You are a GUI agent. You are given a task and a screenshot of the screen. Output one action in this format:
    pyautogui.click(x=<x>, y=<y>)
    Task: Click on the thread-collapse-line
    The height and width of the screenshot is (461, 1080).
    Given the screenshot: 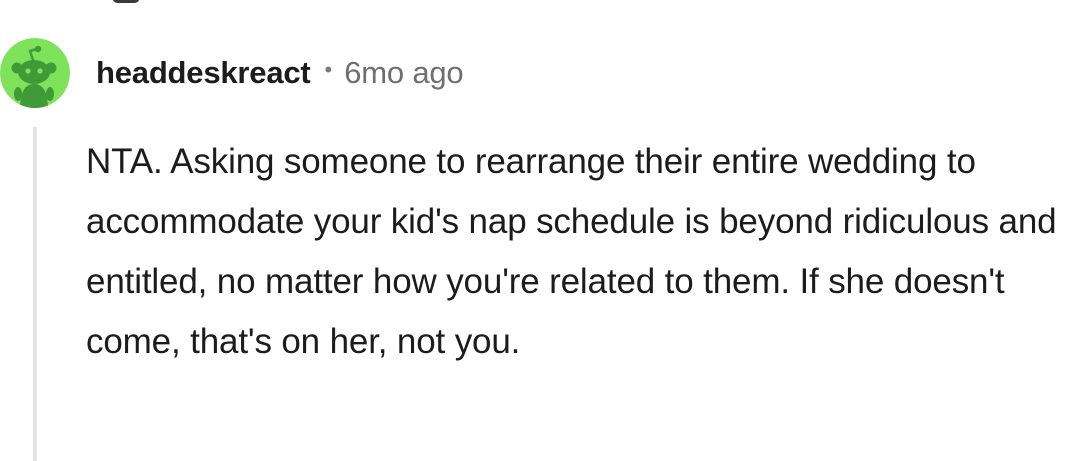 What is the action you would take?
    pyautogui.click(x=35, y=294)
    